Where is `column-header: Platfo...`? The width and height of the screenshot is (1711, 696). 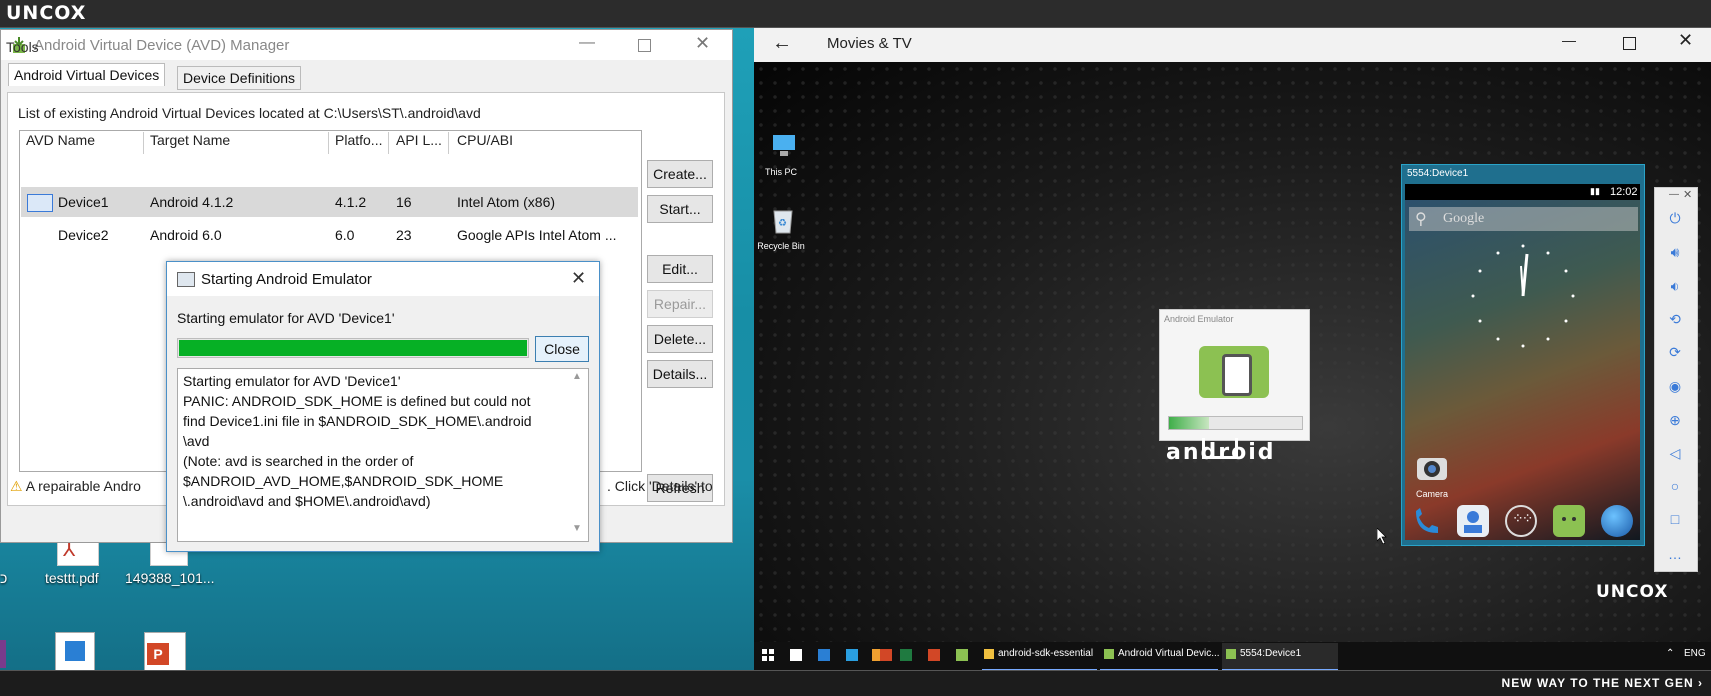
column-header: Platfo... is located at coordinates (358, 140).